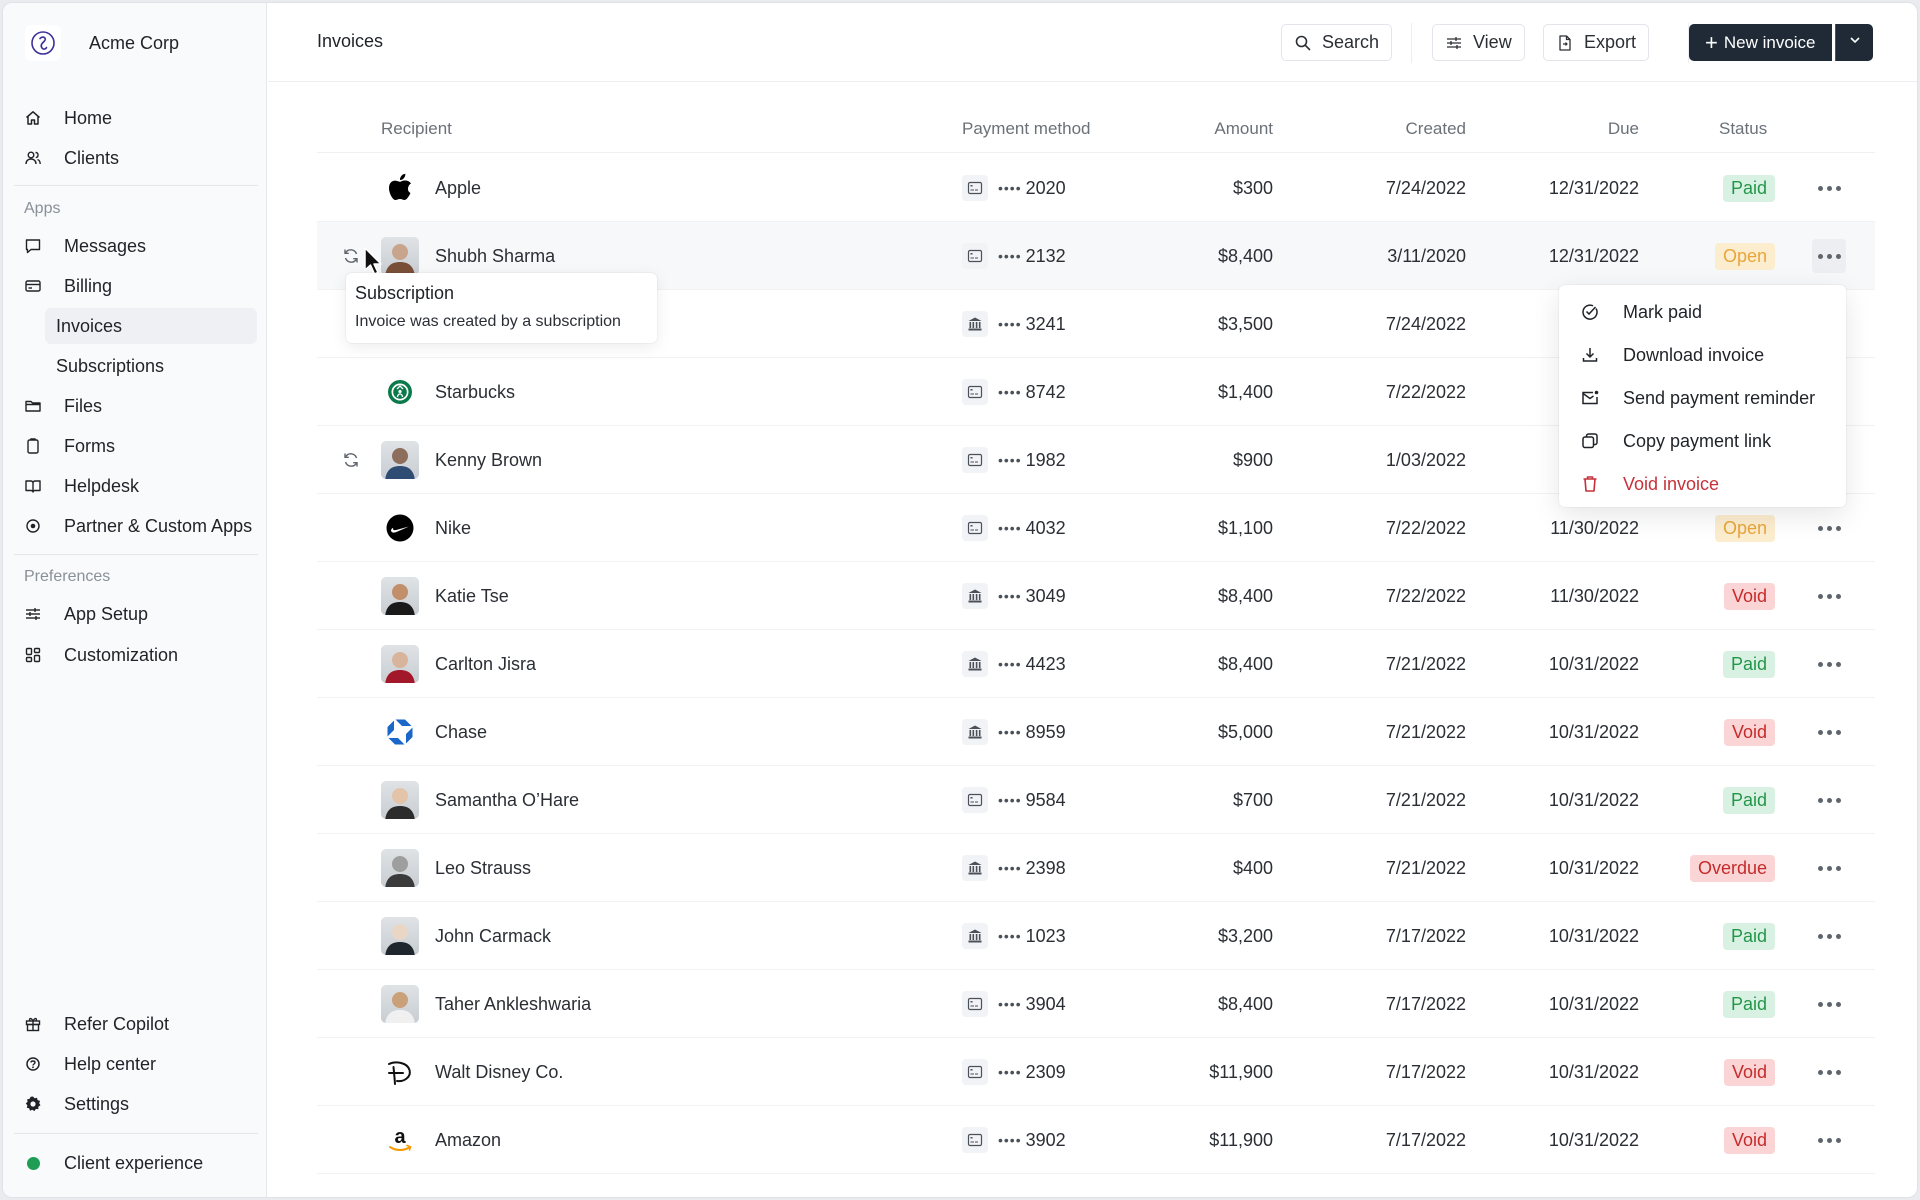  Describe the element at coordinates (1702, 484) in the screenshot. I see `menu-item-void-invoice: Void invoice` at that location.